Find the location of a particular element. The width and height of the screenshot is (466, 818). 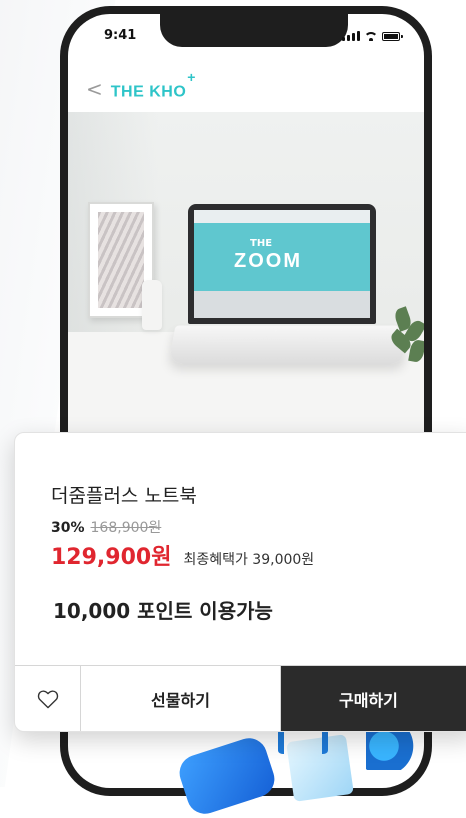

status-icons is located at coordinates (372, 36).